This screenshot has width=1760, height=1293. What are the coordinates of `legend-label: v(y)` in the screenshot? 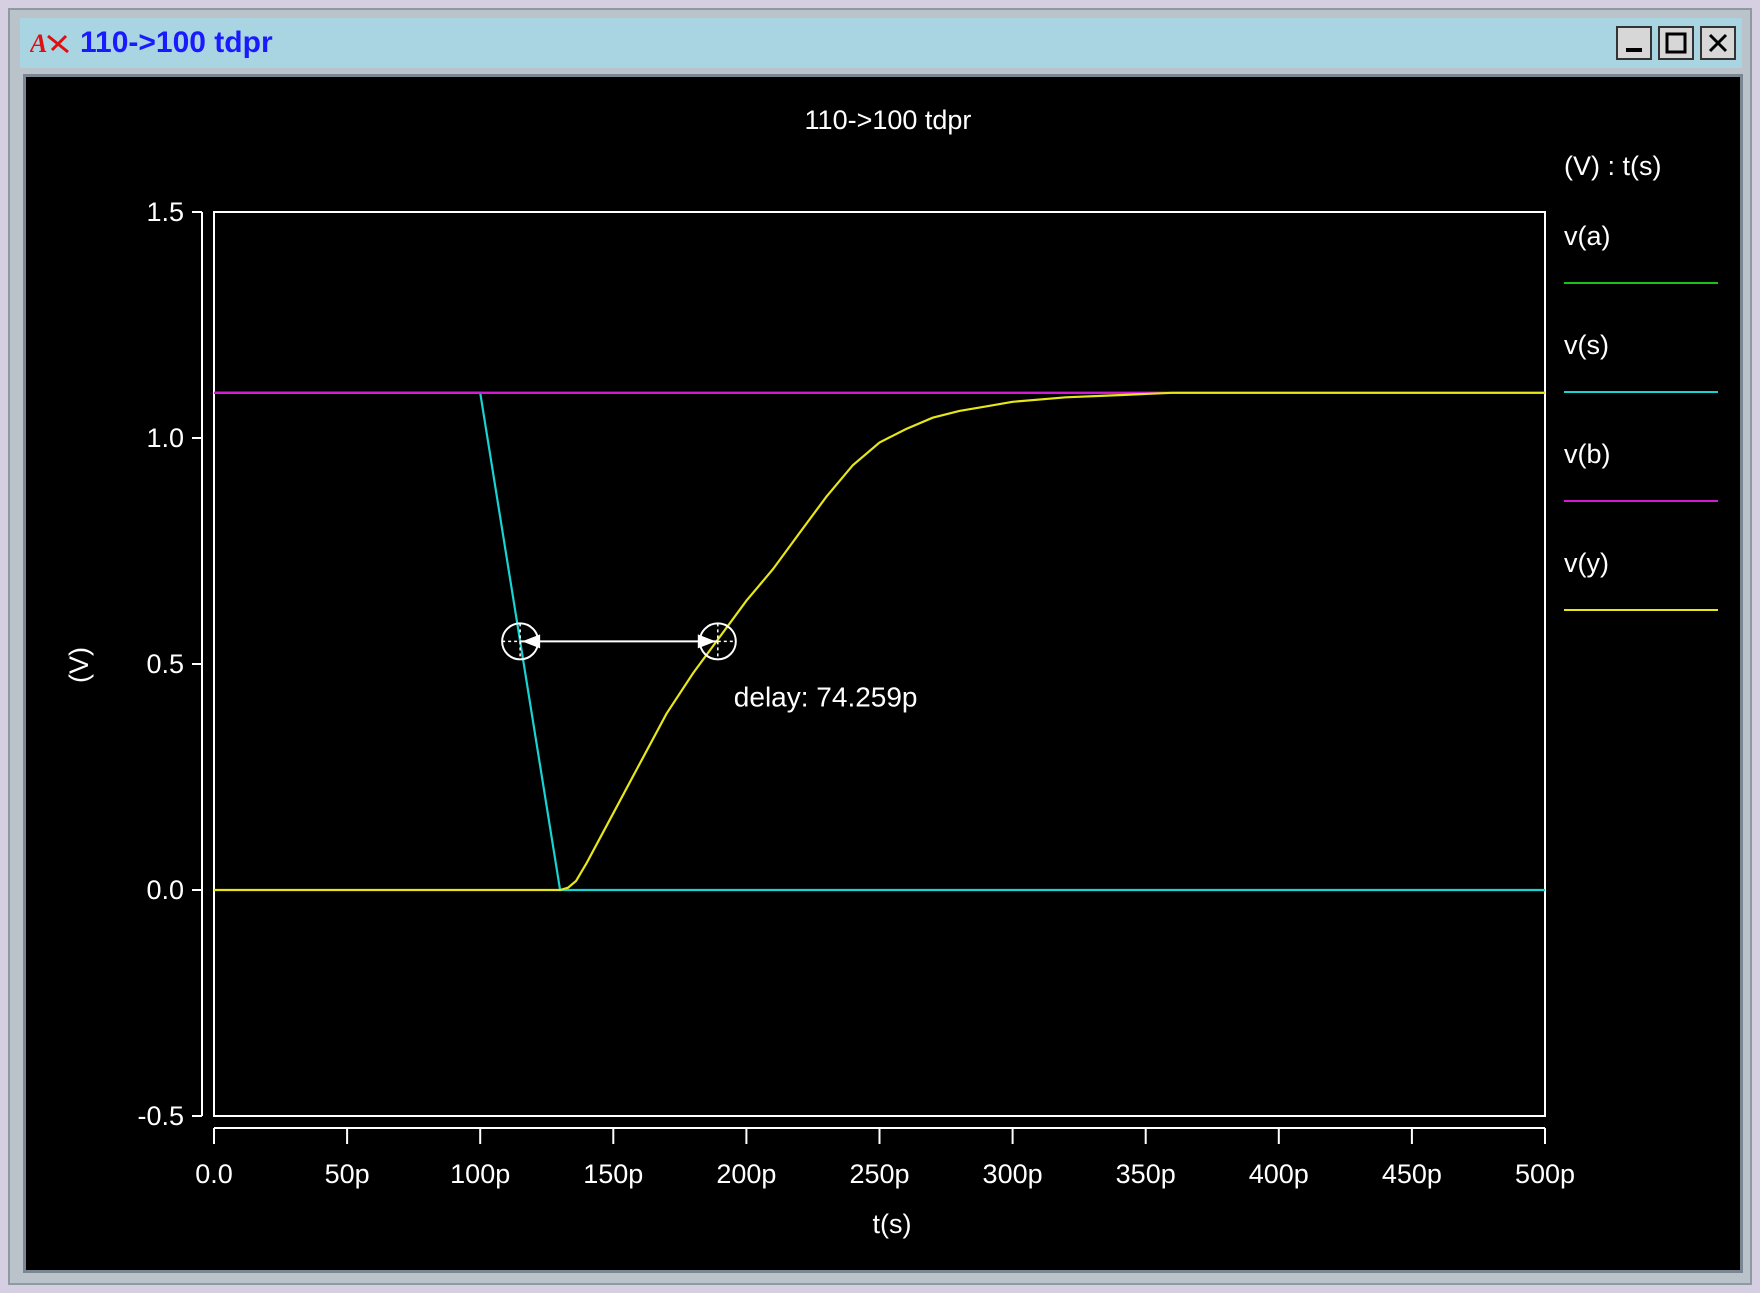 It's located at (1586, 563).